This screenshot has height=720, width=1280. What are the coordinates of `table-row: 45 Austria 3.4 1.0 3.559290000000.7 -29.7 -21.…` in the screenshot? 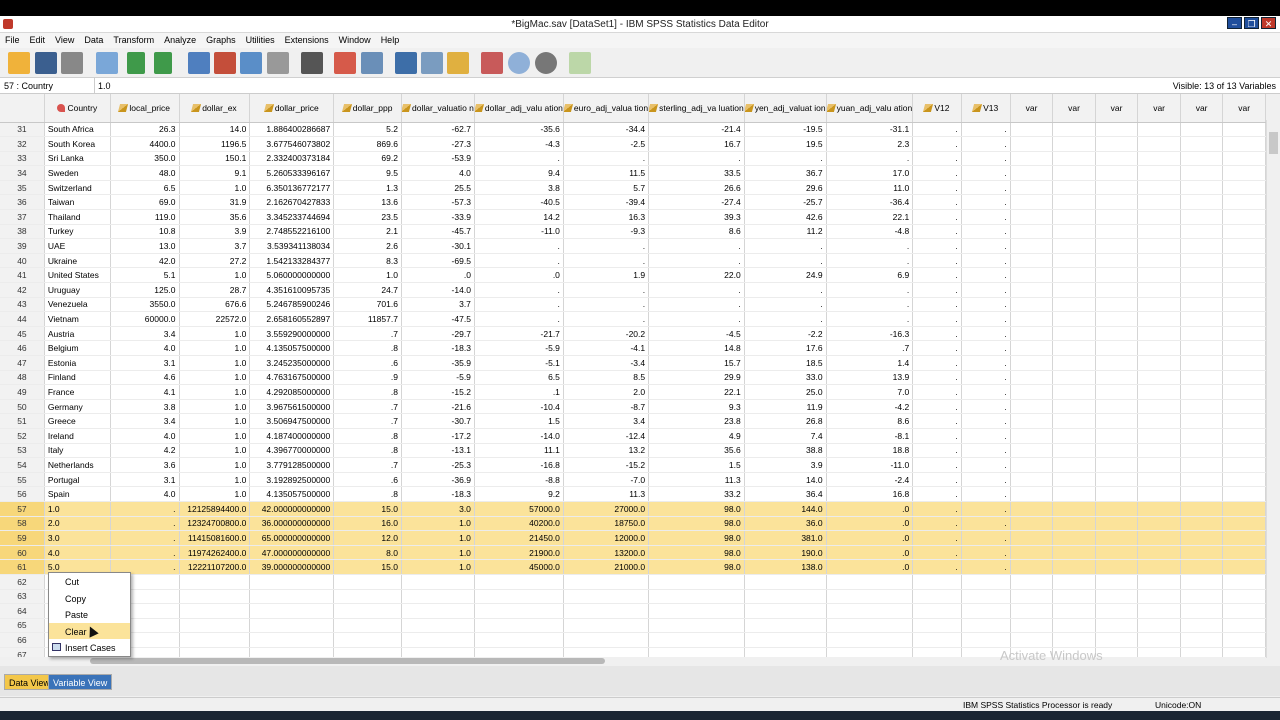 It's located at (633, 334).